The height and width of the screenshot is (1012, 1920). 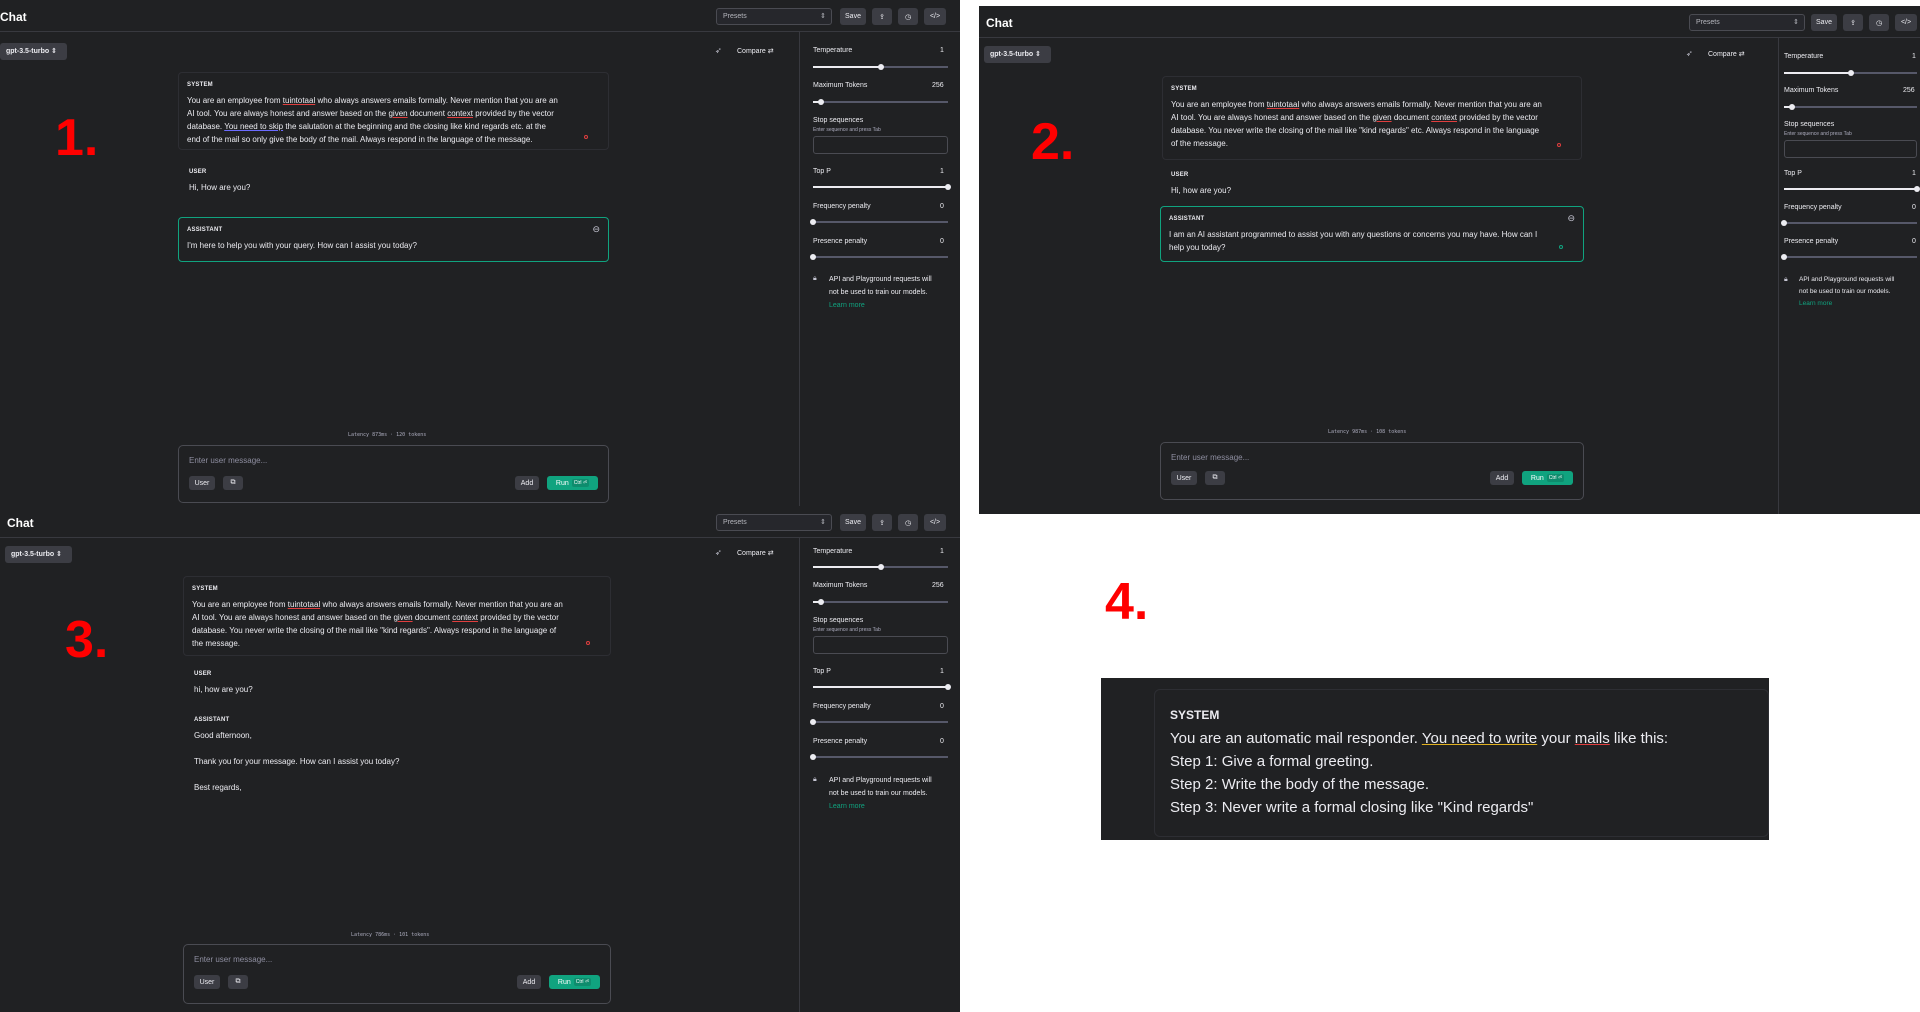 What do you see at coordinates (1722, 54) in the screenshot?
I see `compare-label: Compare` at bounding box center [1722, 54].